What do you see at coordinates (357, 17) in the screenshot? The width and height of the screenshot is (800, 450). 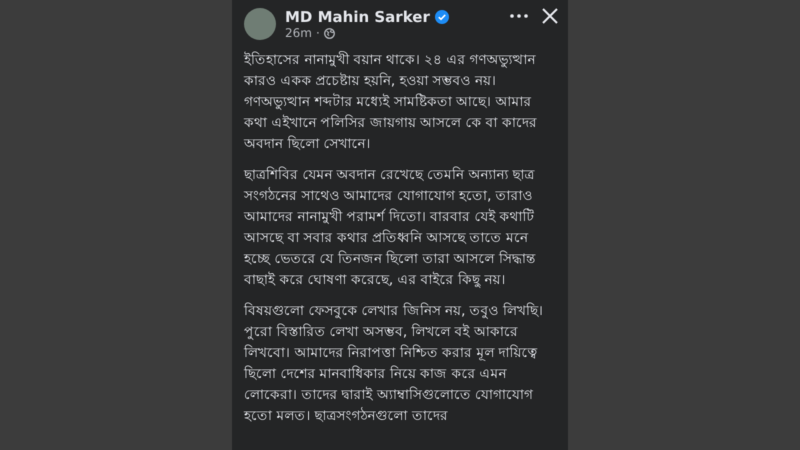 I see `author-name: MD Mahin Sarker` at bounding box center [357, 17].